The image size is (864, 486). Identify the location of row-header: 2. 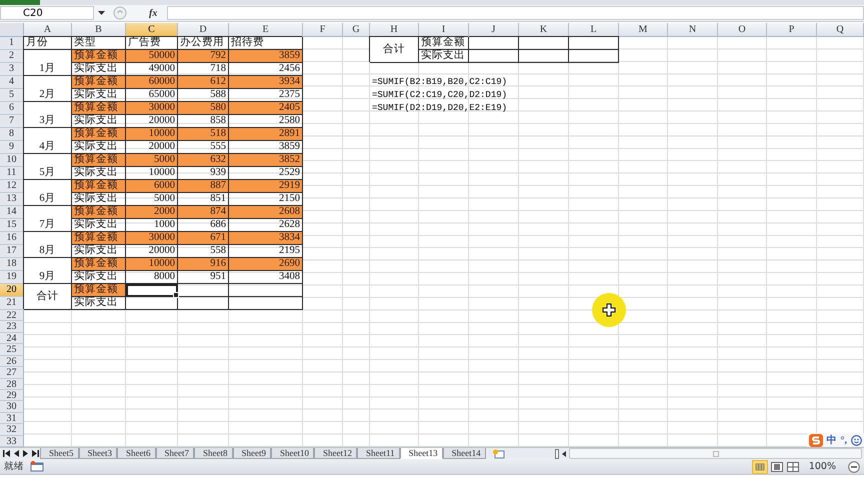
(12, 56).